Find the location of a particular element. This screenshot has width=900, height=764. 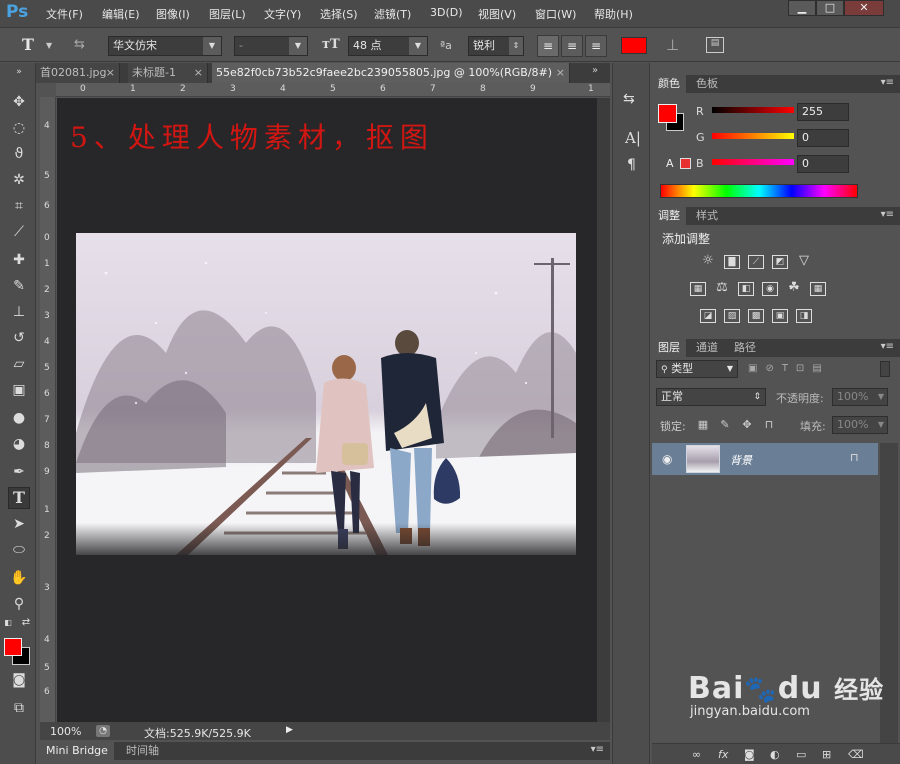

link-layers-icon: ∞ is located at coordinates (696, 754).